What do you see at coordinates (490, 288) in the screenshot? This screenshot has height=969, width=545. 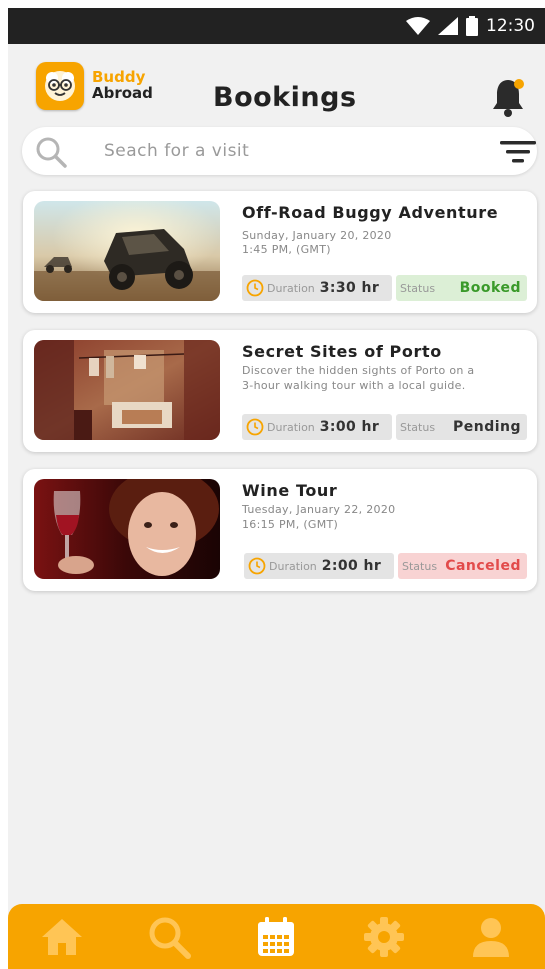 I see `status-value: Booked` at bounding box center [490, 288].